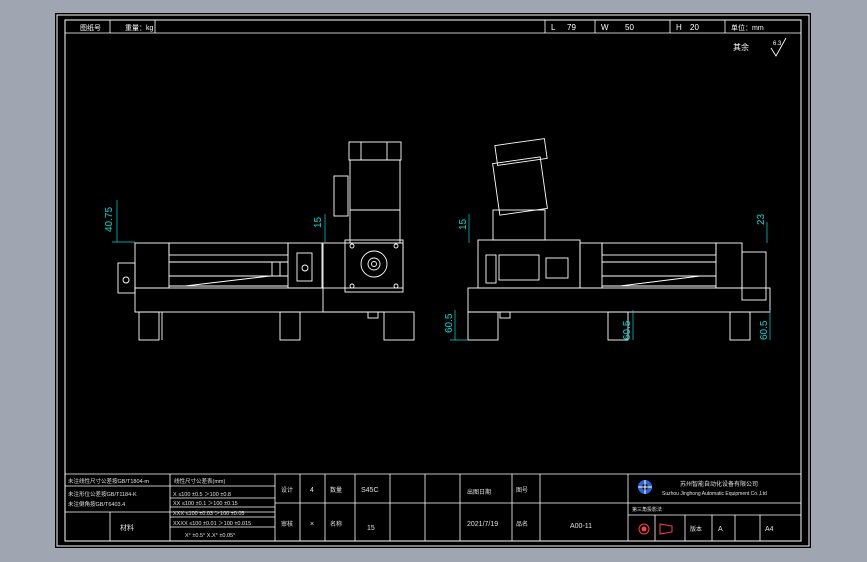  I want to click on version-value: A, so click(720, 529).